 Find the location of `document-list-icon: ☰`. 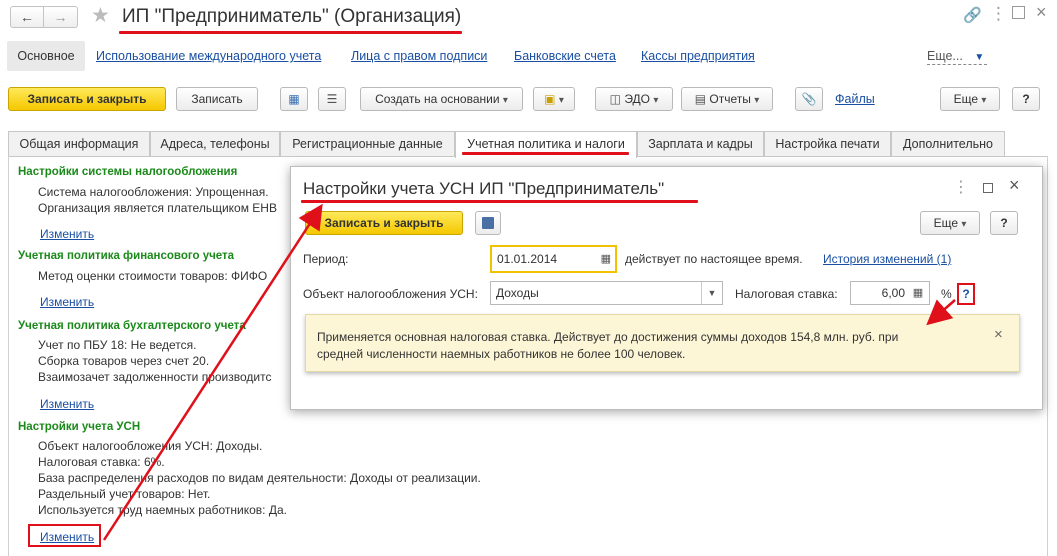

document-list-icon: ☰ is located at coordinates (332, 99).